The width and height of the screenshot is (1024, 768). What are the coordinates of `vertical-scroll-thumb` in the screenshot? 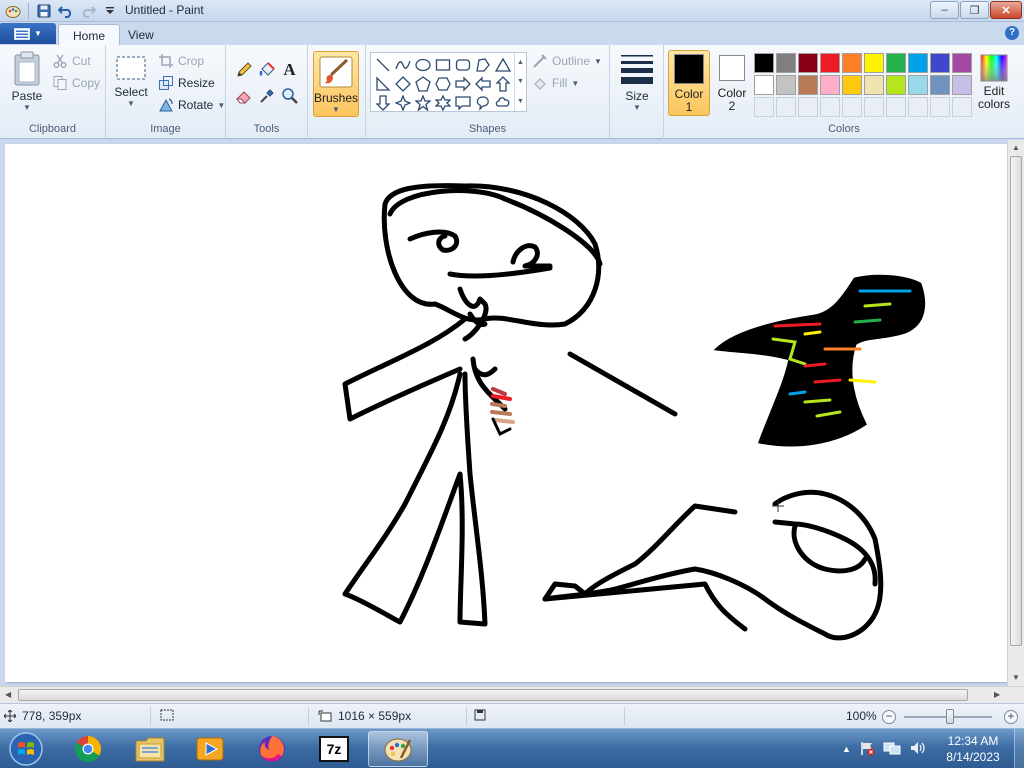 It's located at (1016, 401).